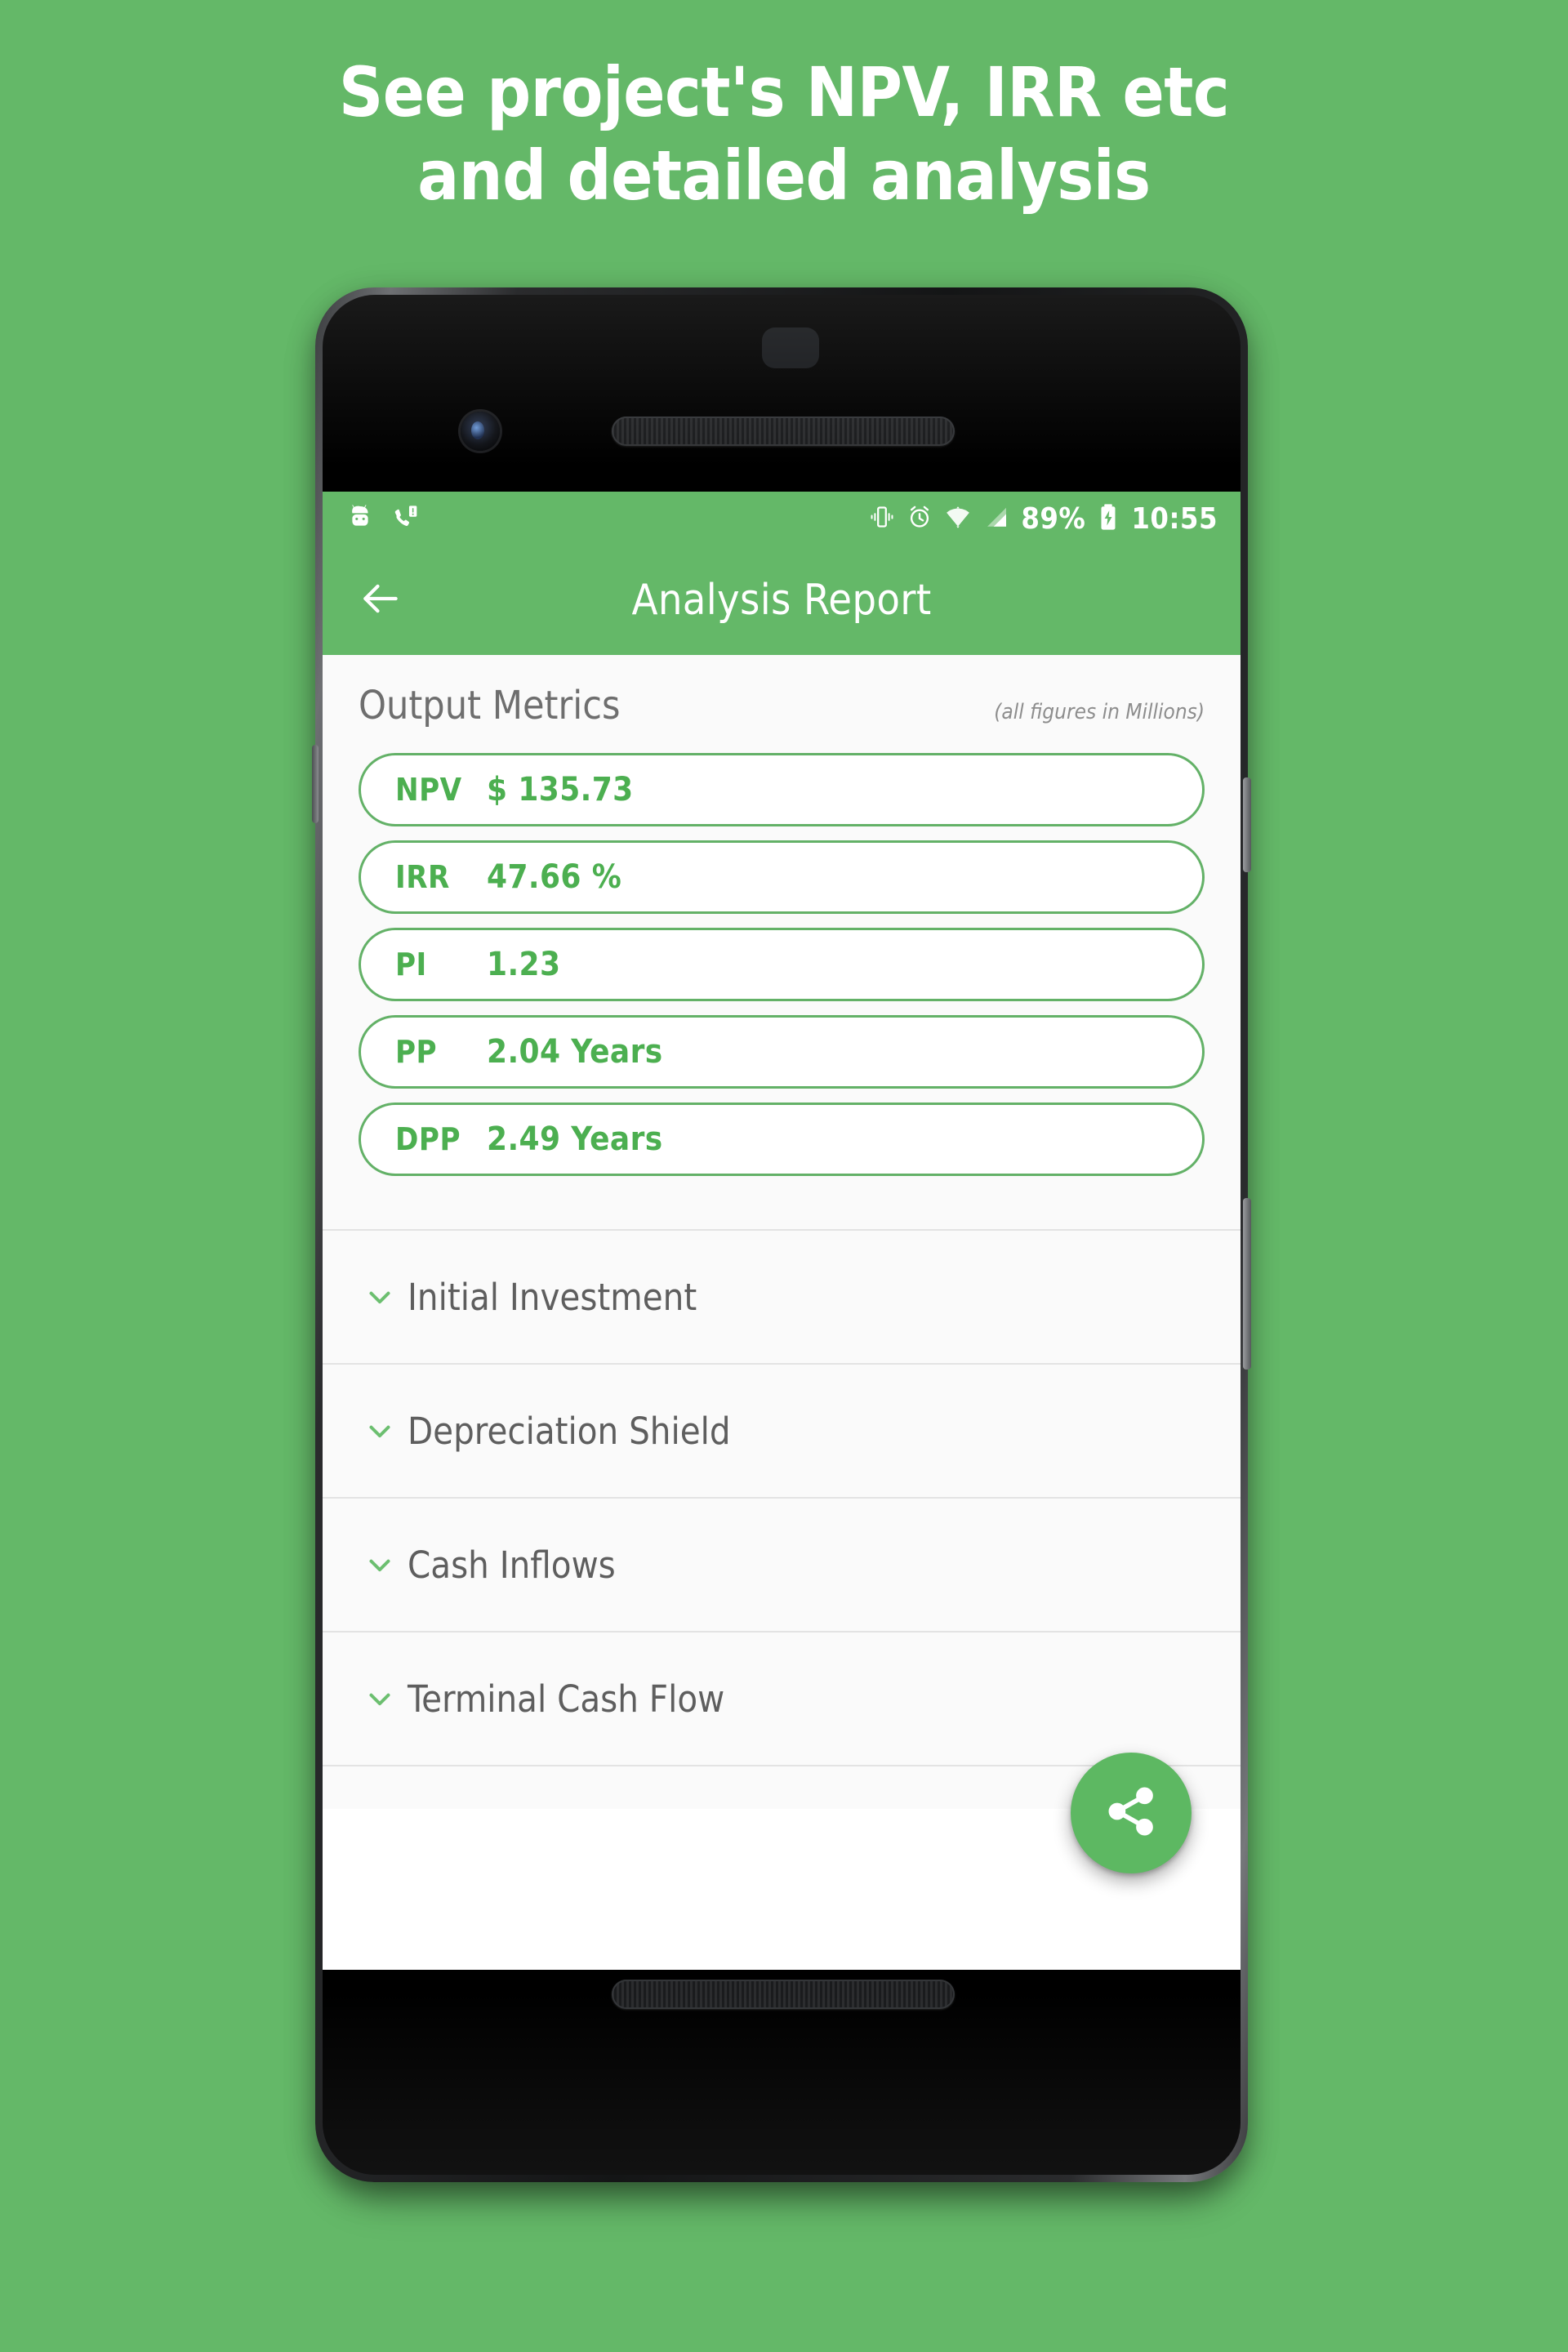 The height and width of the screenshot is (2352, 1568). What do you see at coordinates (782, 519) in the screenshot?
I see `status-bar: 89% 10:55` at bounding box center [782, 519].